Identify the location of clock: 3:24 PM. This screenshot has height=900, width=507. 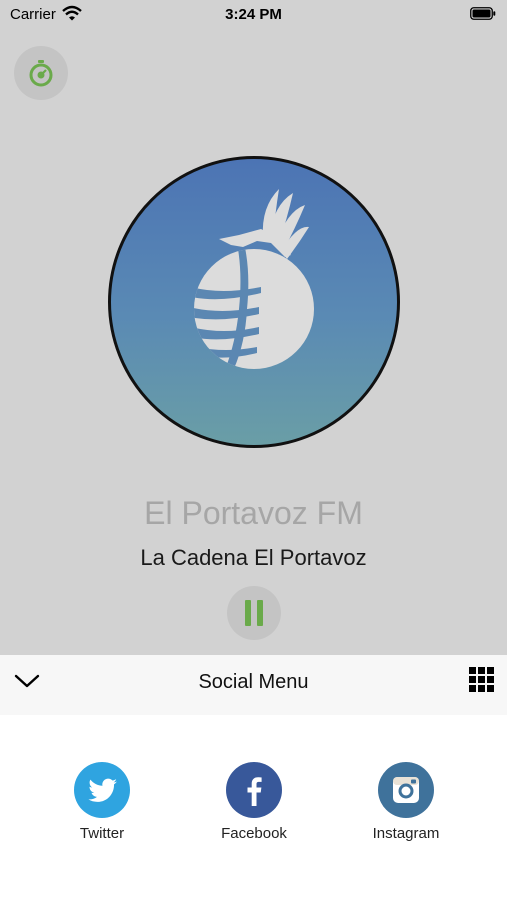
(253, 14).